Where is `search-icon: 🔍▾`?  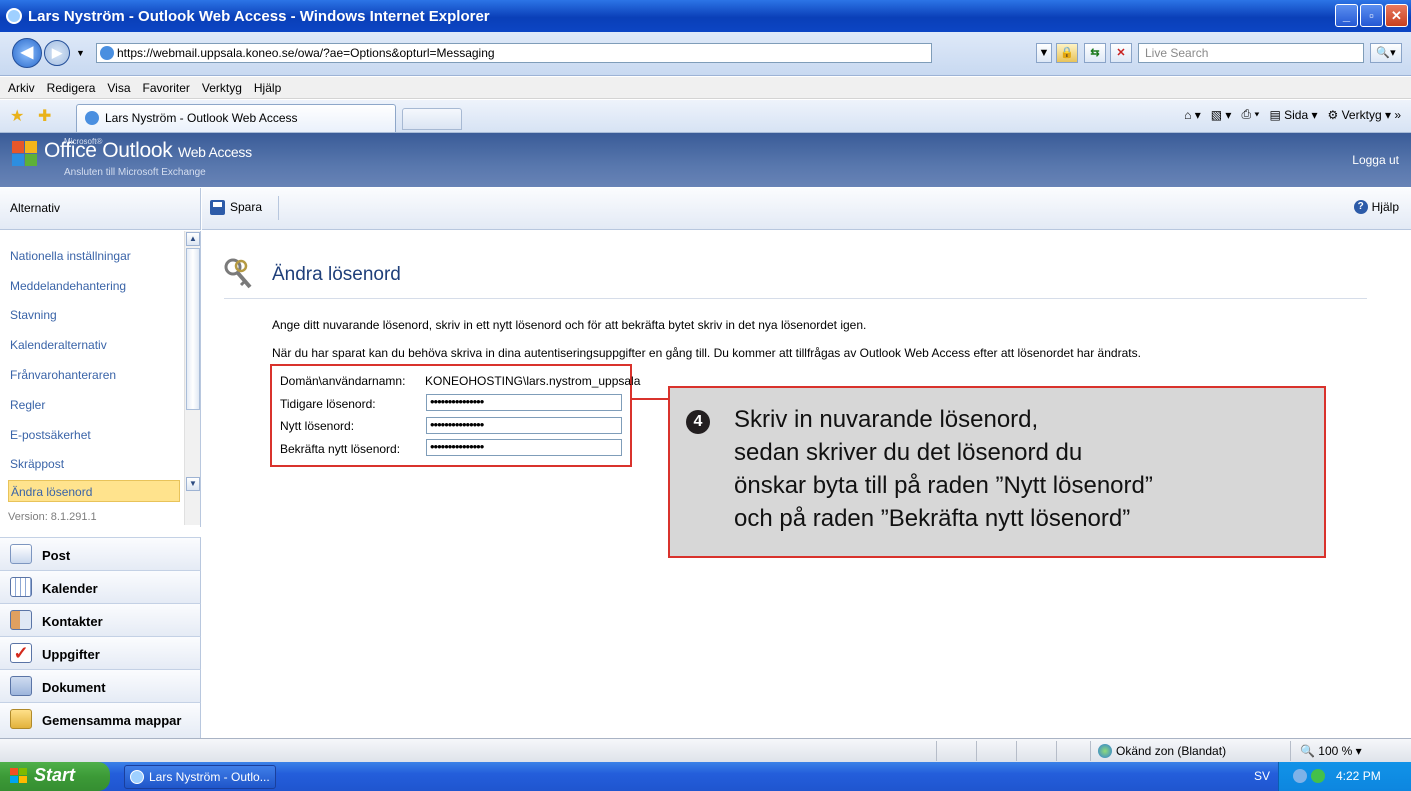 search-icon: 🔍▾ is located at coordinates (1386, 53).